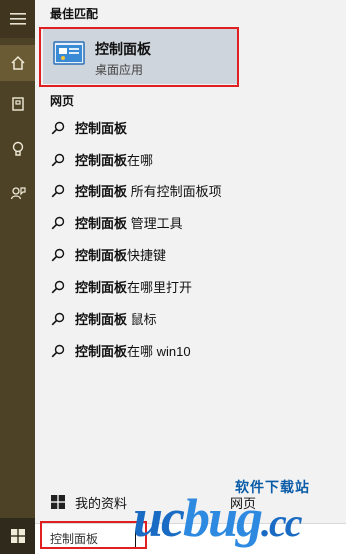 This screenshot has width=346, height=555. I want to click on lightbulb-icon, so click(17, 148).